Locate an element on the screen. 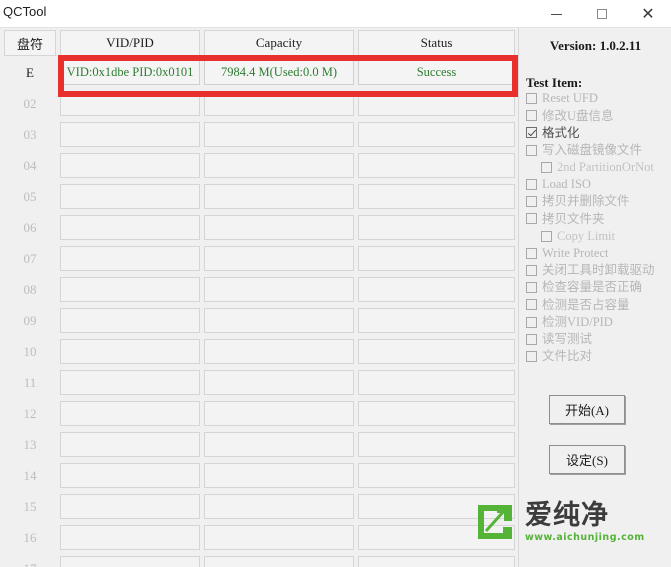  table-row: 09 is located at coordinates (259, 320).